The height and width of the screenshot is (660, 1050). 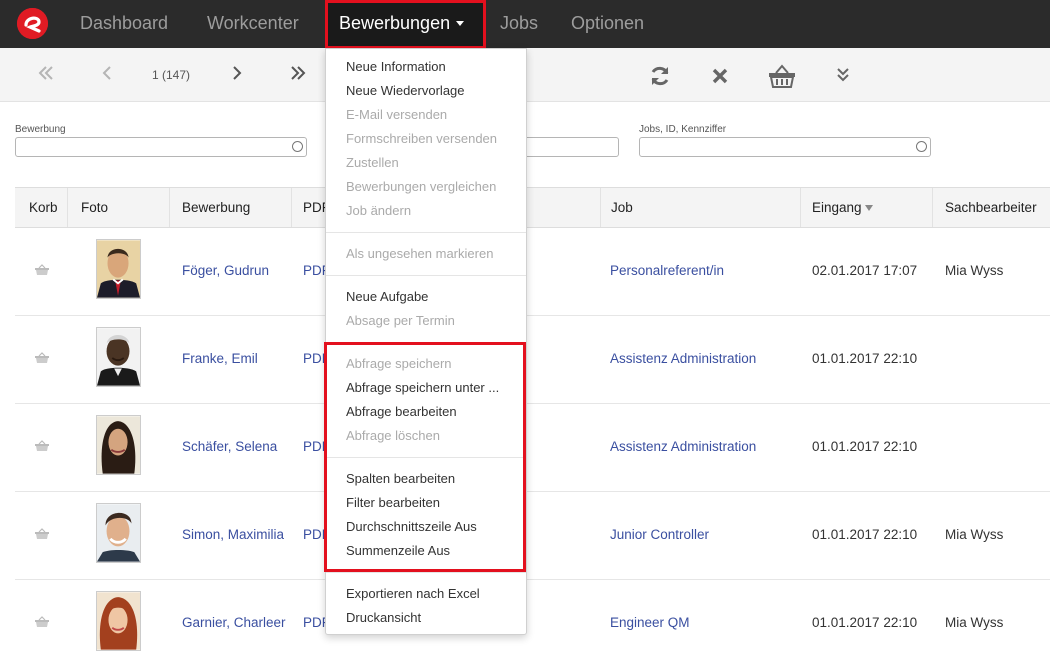 I want to click on nav-bewerbungen-label: Bewerbungen, so click(x=395, y=23).